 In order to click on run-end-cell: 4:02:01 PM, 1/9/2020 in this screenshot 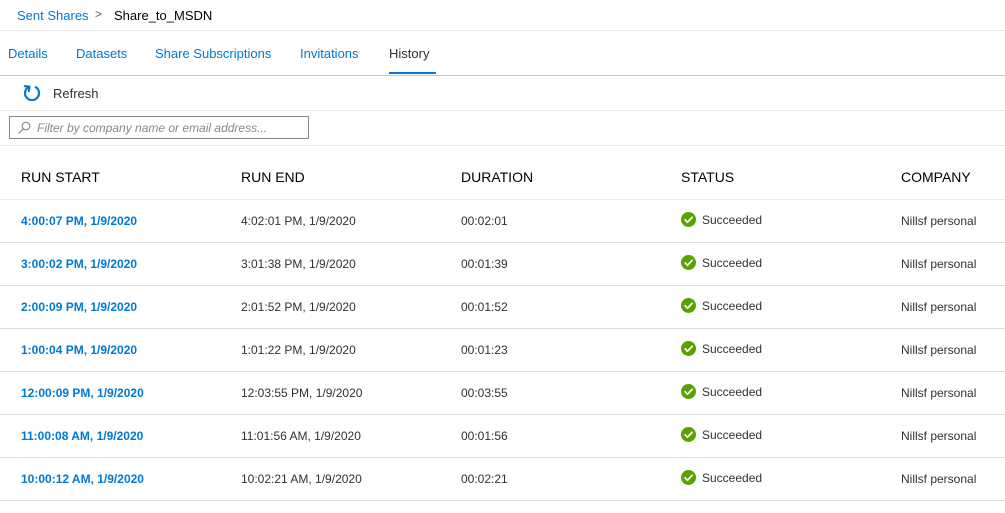, I will do `click(298, 221)`.